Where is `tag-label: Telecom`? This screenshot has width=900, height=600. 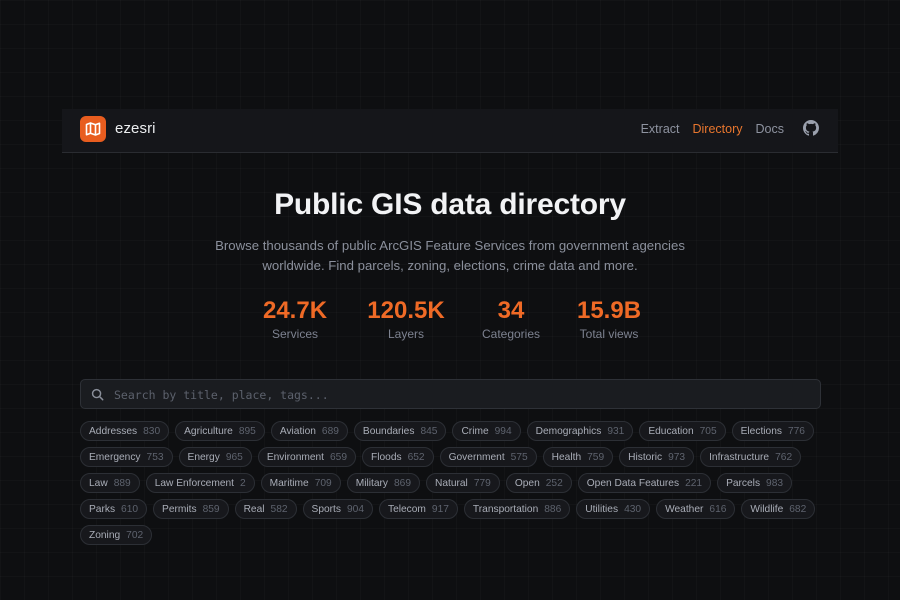
tag-label: Telecom is located at coordinates (406, 509).